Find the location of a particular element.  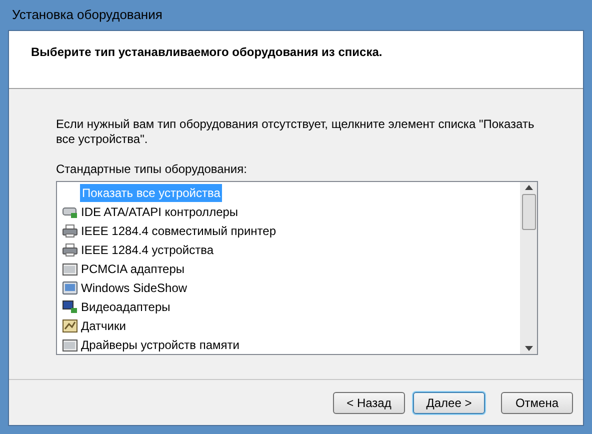

scrollbar is located at coordinates (528, 268).